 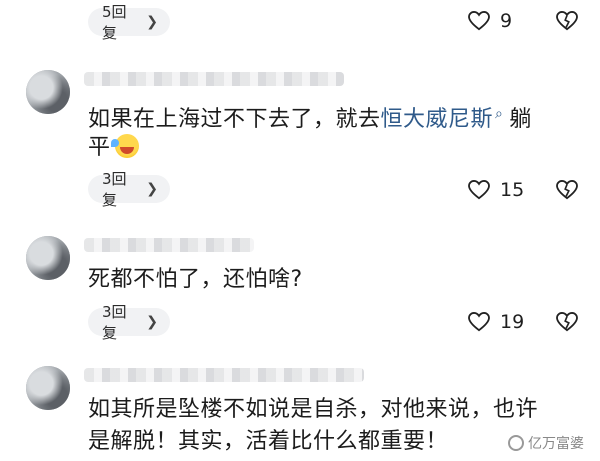 What do you see at coordinates (506, 21) in the screenshot?
I see `like-count: 9` at bounding box center [506, 21].